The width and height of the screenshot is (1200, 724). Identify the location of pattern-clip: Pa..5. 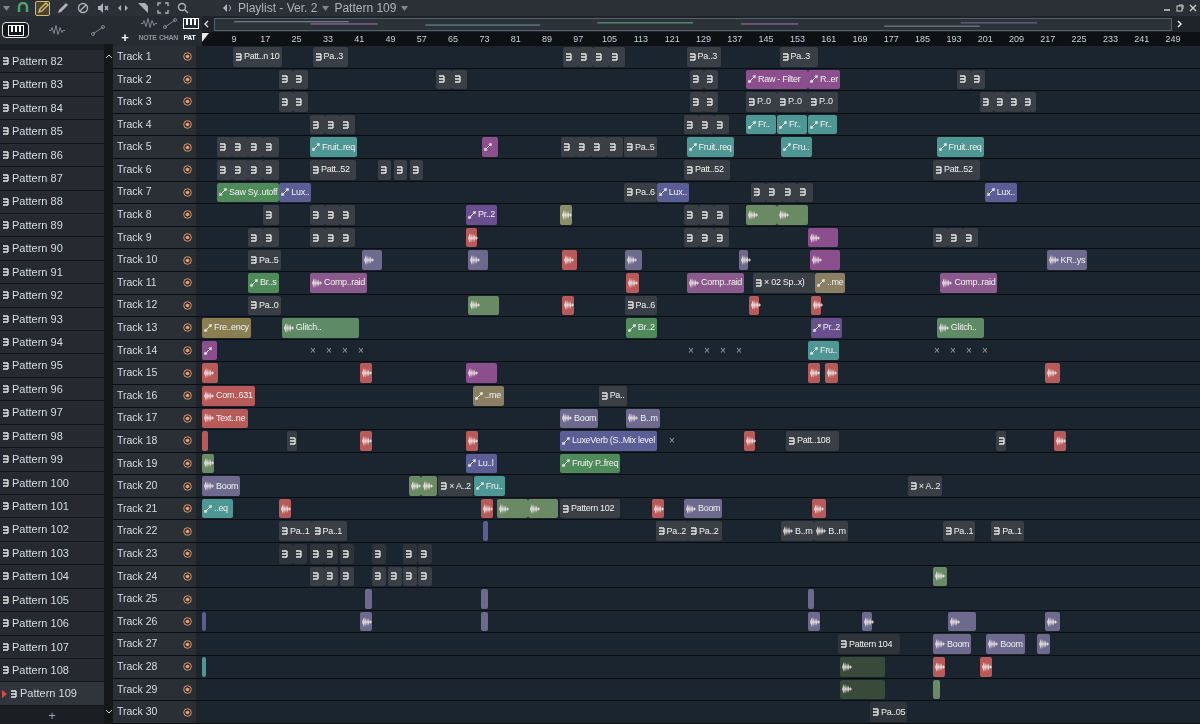
(640, 147).